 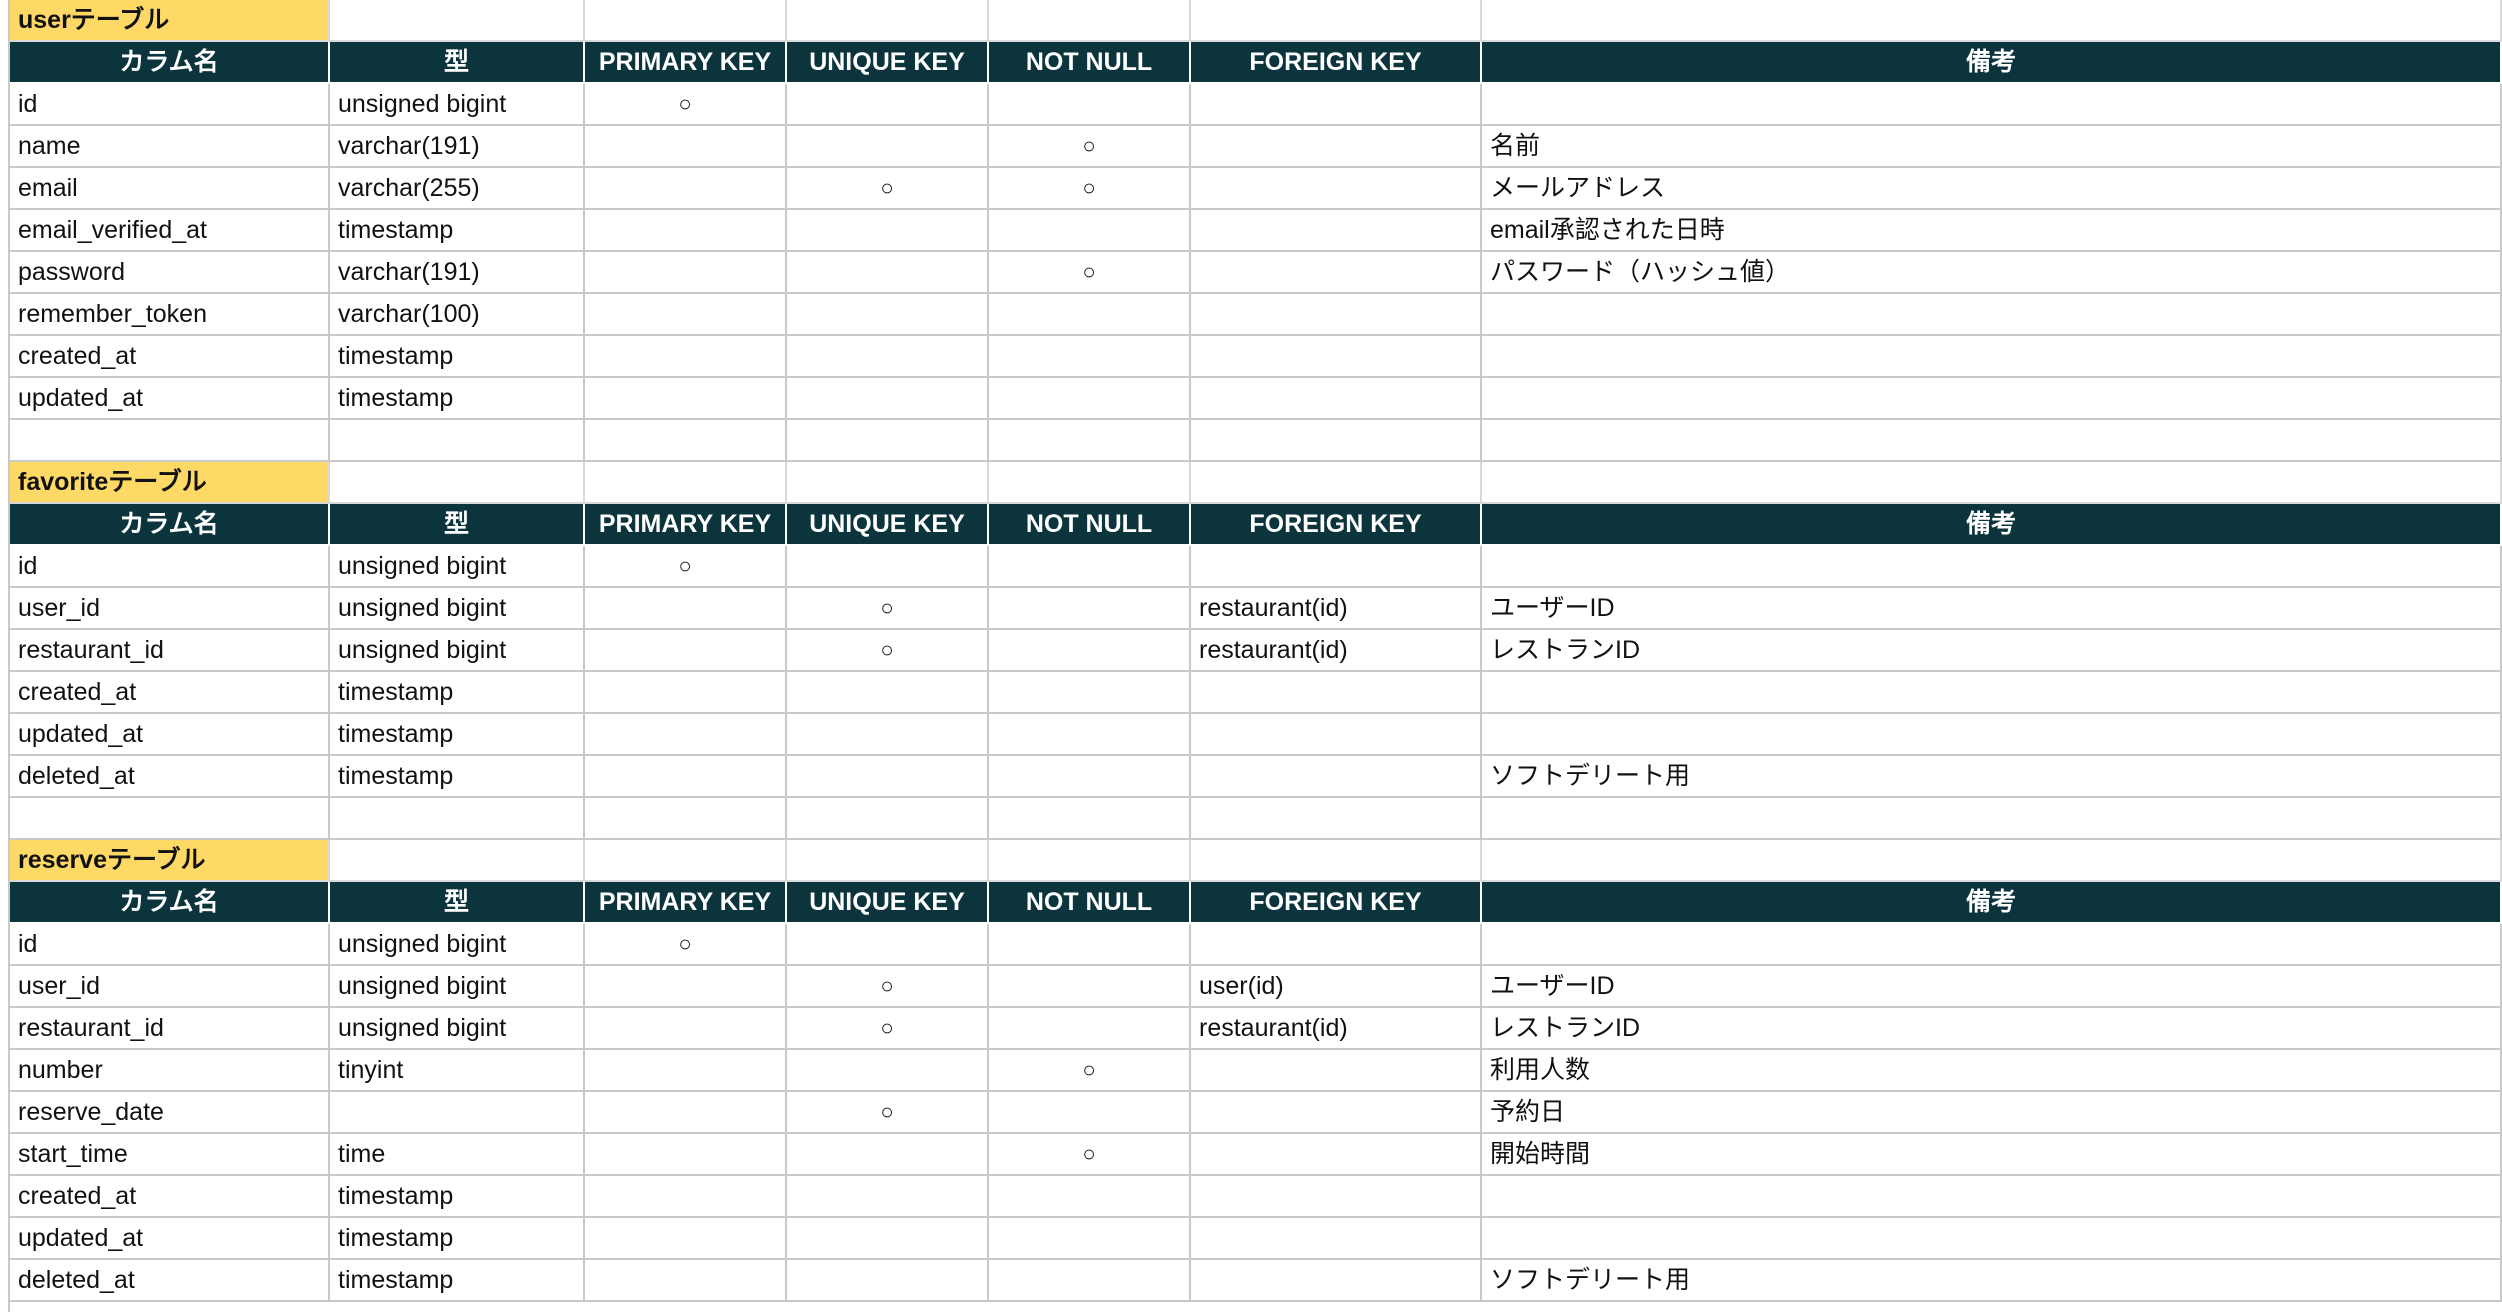 What do you see at coordinates (1090, 903) in the screenshot?
I see `header-not-null: NOT NULL` at bounding box center [1090, 903].